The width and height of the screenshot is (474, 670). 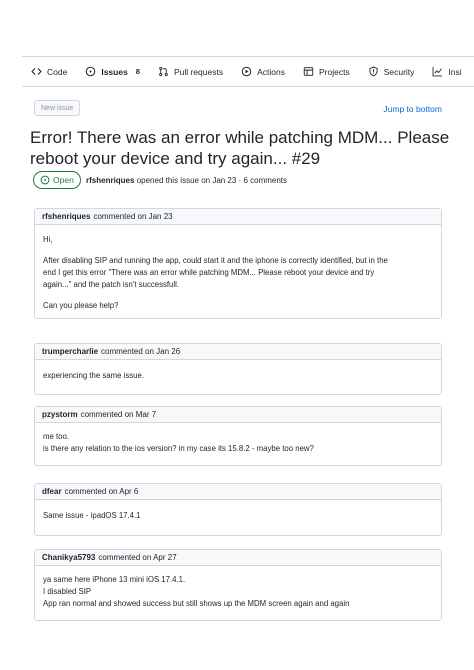 I want to click on comment-header: Chanikya5793 commented on Apr 27, so click(x=238, y=558).